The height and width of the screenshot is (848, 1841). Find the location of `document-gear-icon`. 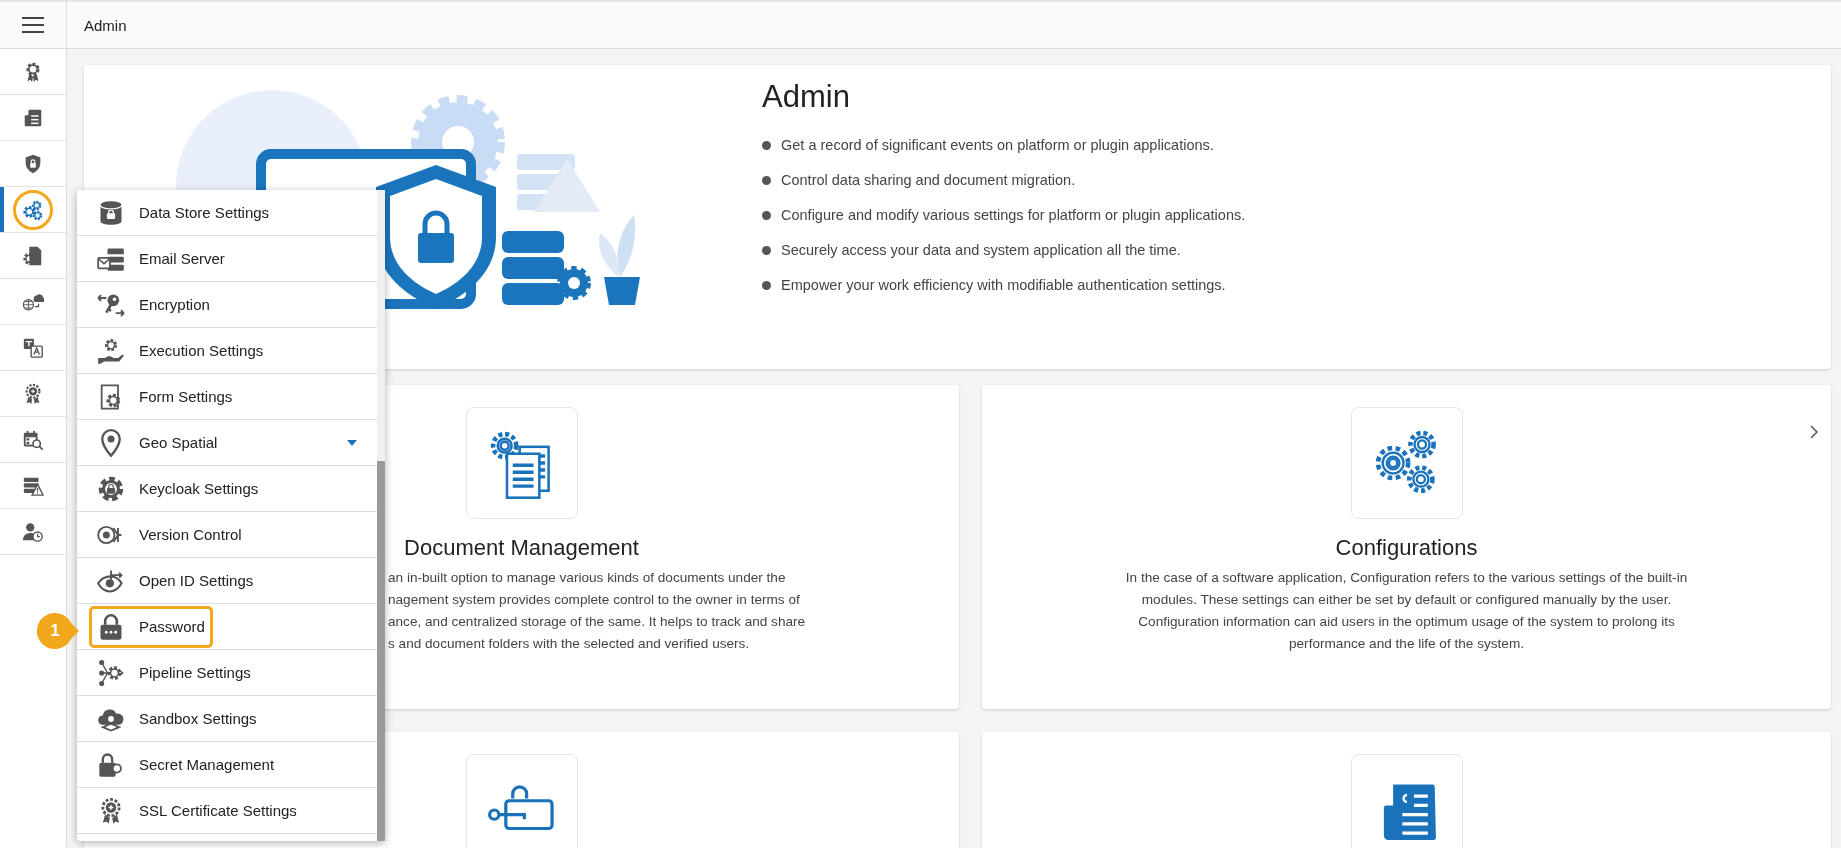

document-gear-icon is located at coordinates (33, 255).